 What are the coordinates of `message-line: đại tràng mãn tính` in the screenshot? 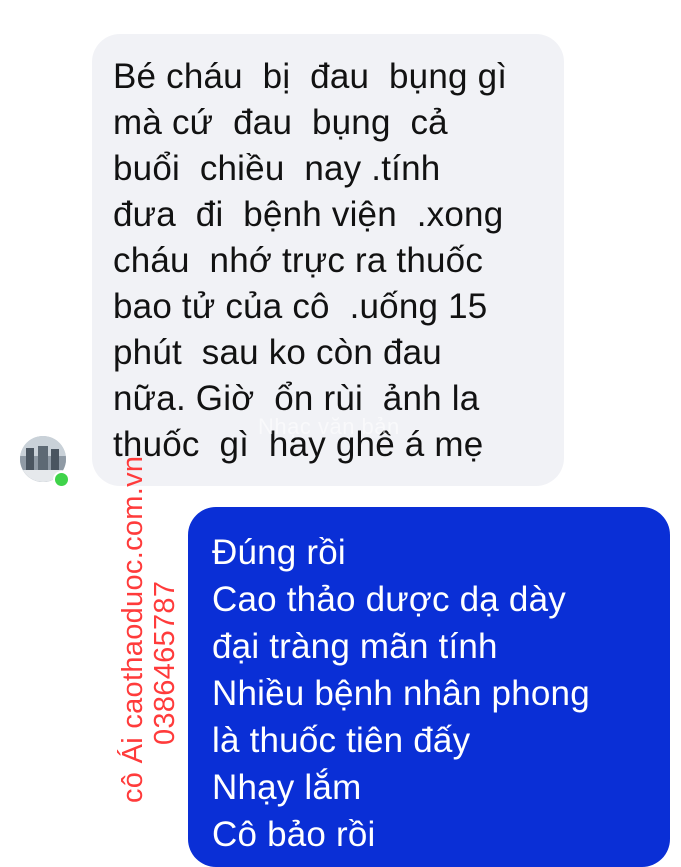 It's located at (355, 646).